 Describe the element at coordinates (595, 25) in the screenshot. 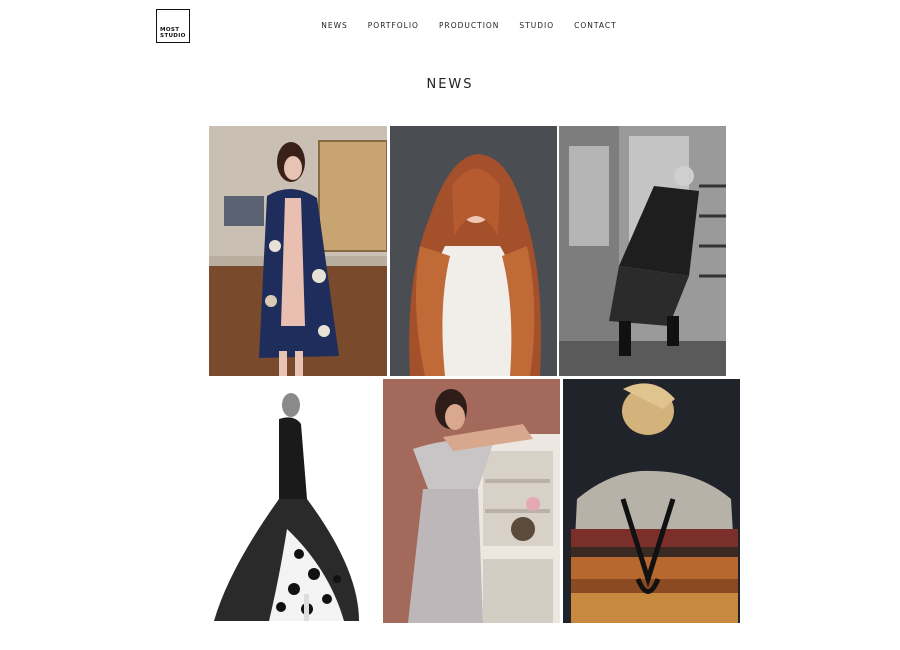

I see `nav-item-contact: CONTACT` at that location.